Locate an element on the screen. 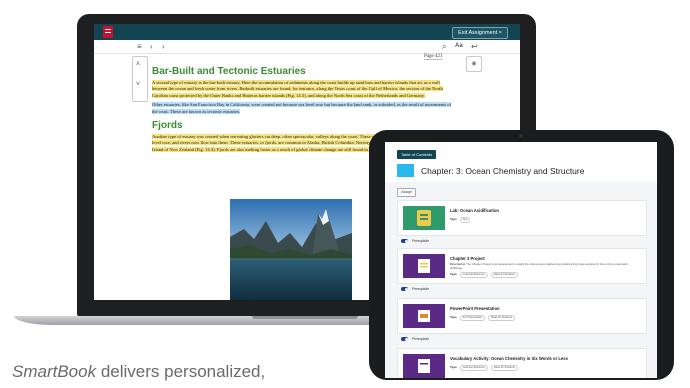 The width and height of the screenshot is (690, 388). type-chip: For Presentation is located at coordinates (472, 318).